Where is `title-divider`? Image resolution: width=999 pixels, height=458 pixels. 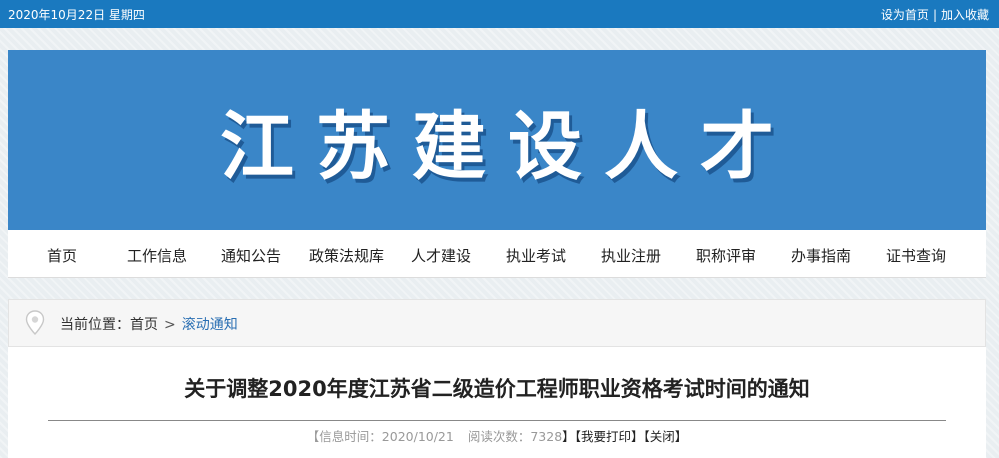
title-divider is located at coordinates (497, 420).